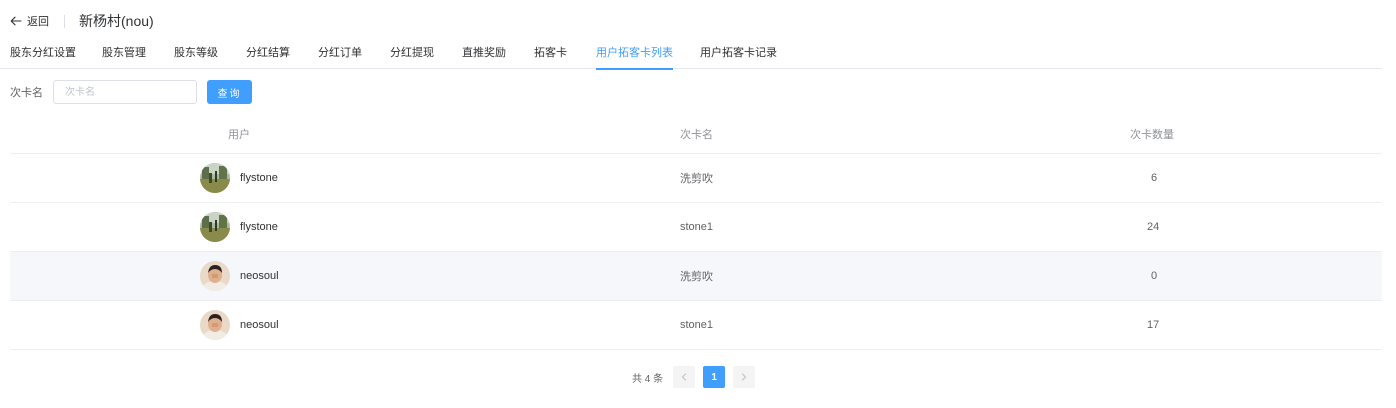  I want to click on tab-dividend-withdrawal: 分红提现, so click(412, 53).